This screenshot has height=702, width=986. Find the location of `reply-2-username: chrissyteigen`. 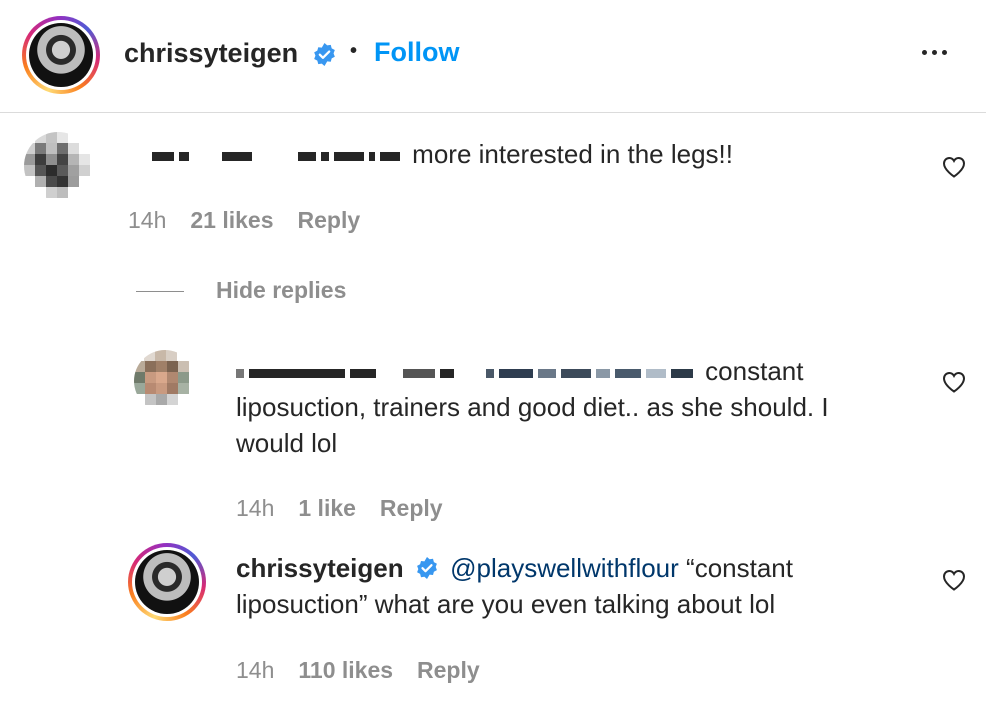

reply-2-username: chrissyteigen is located at coordinates (320, 568).